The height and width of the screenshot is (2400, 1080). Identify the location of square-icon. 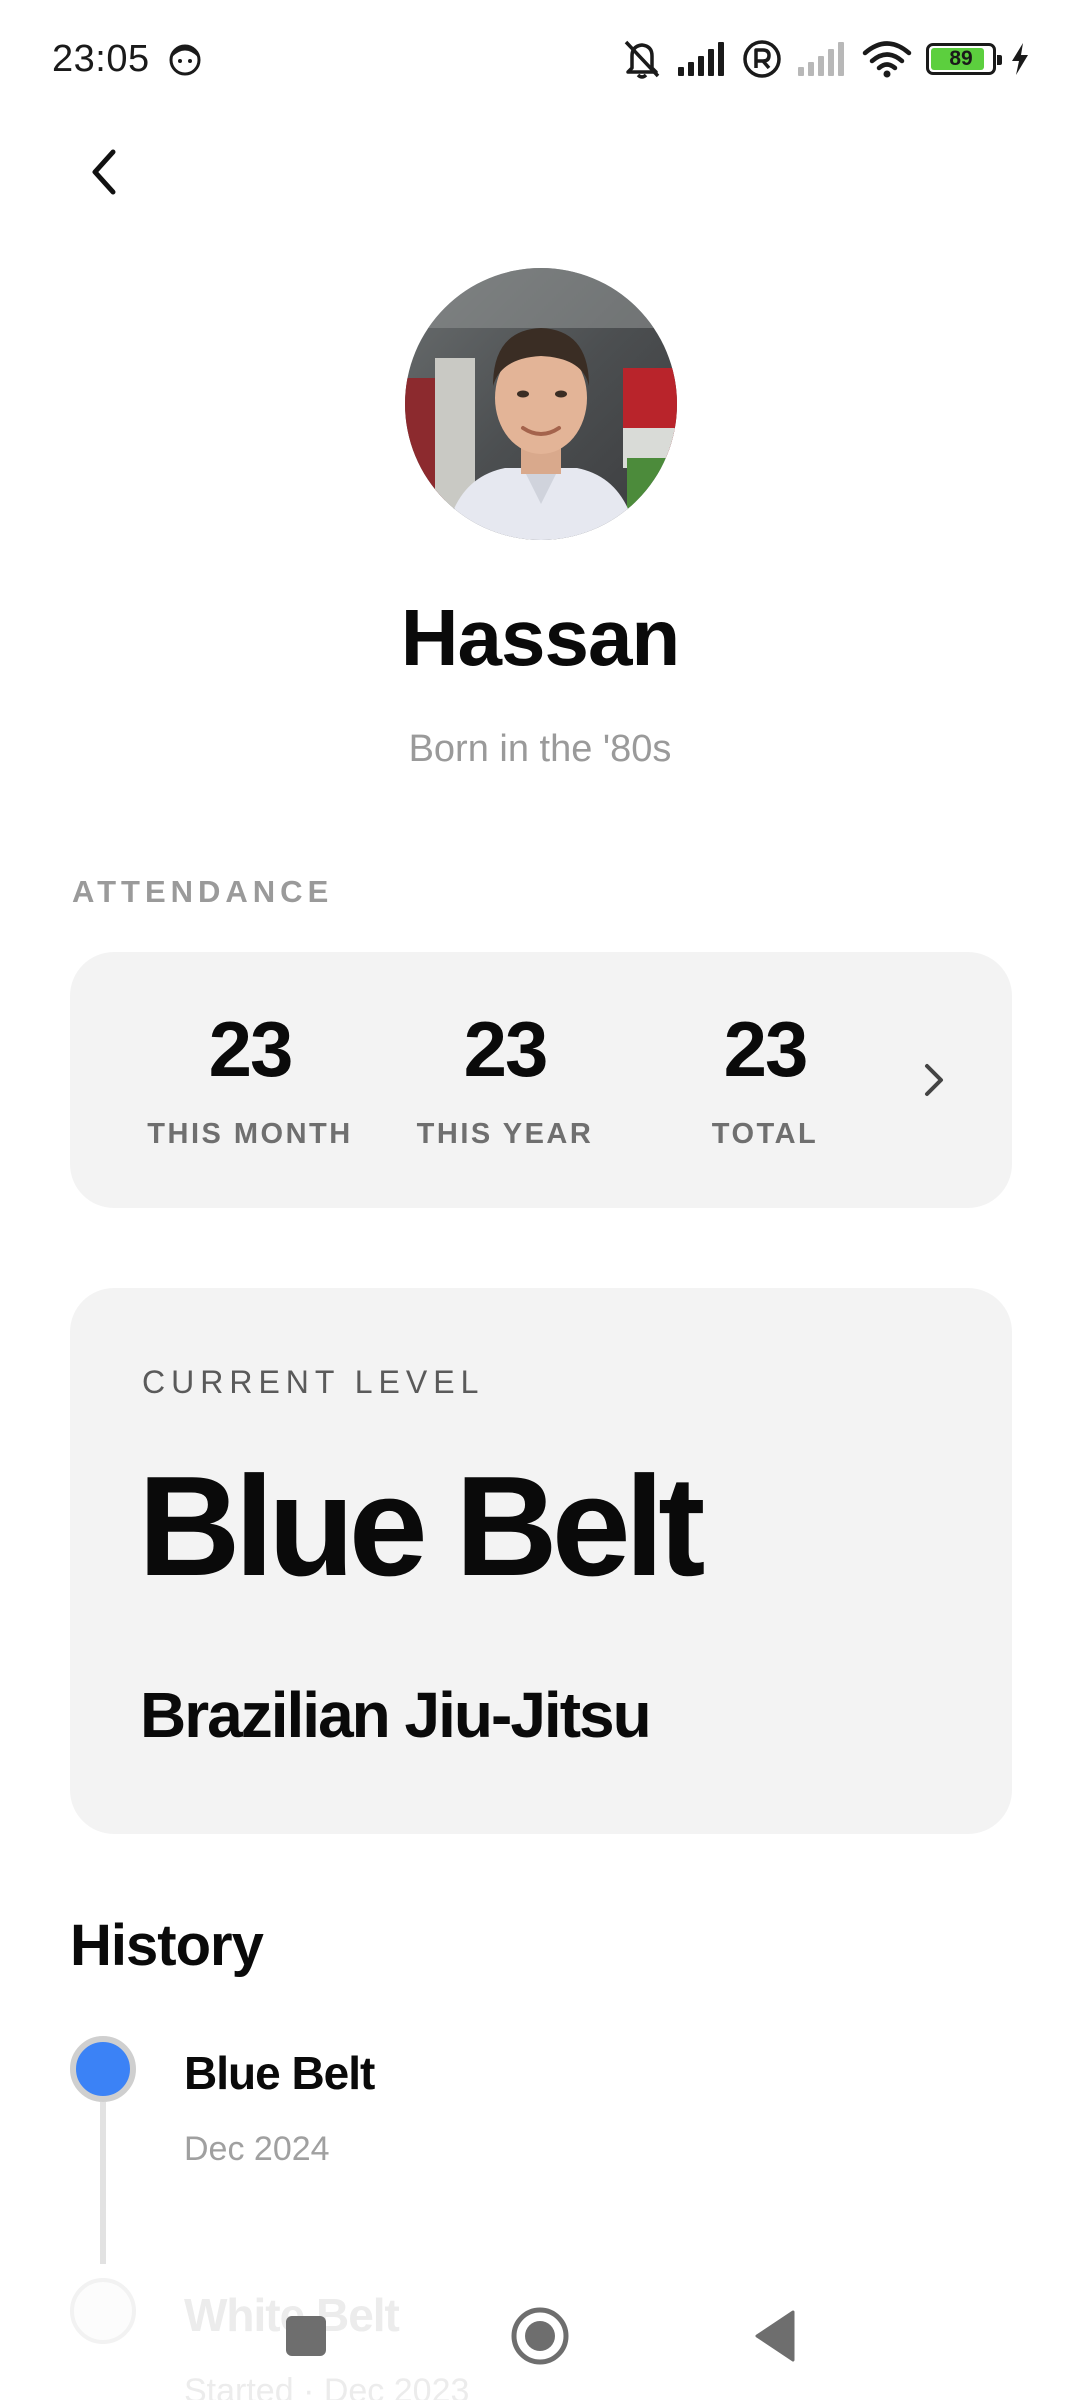
(306, 2336).